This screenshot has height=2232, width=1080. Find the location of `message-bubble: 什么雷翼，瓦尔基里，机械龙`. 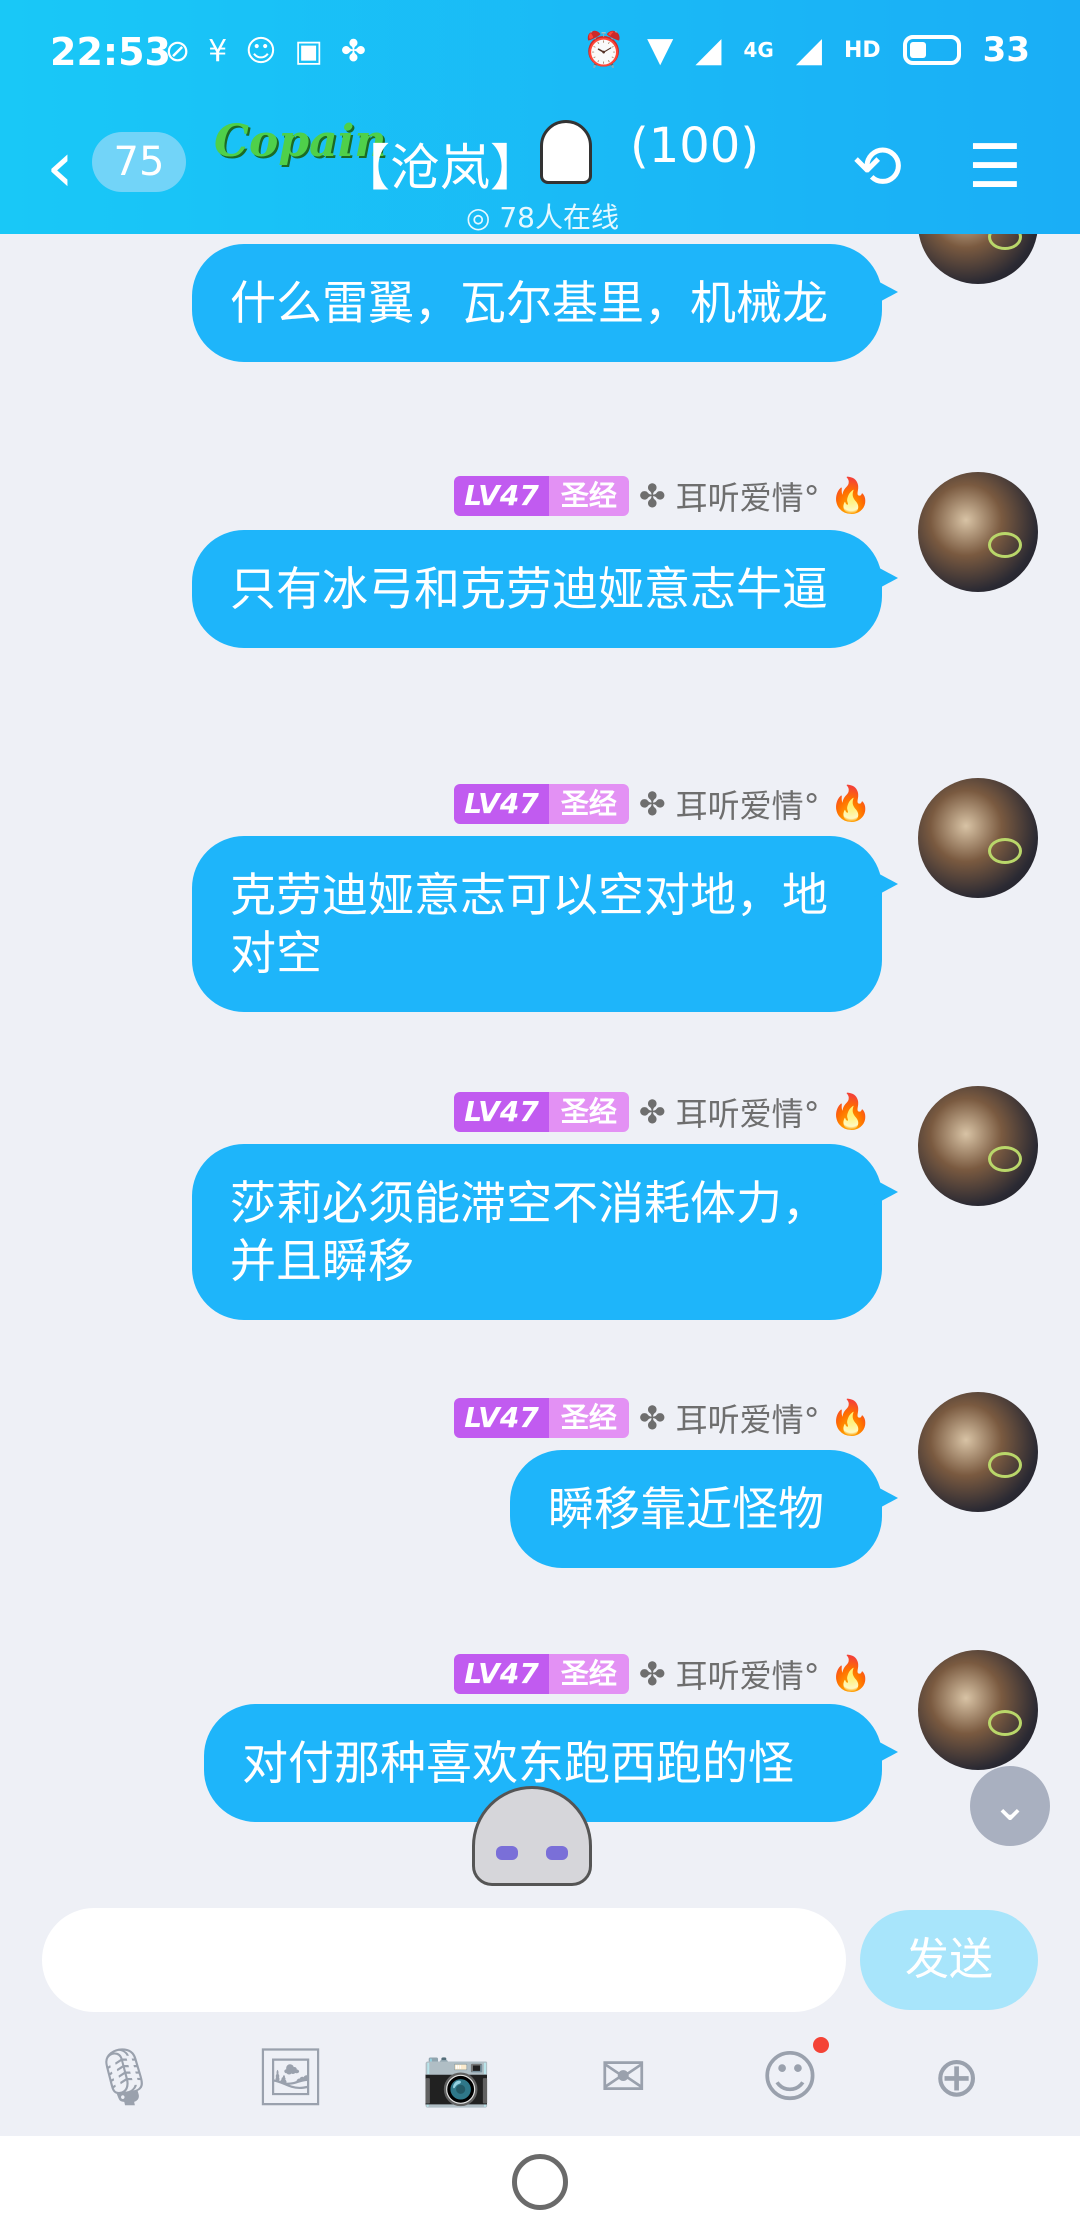

message-bubble: 什么雷翼，瓦尔基里，机械龙 is located at coordinates (545, 303).